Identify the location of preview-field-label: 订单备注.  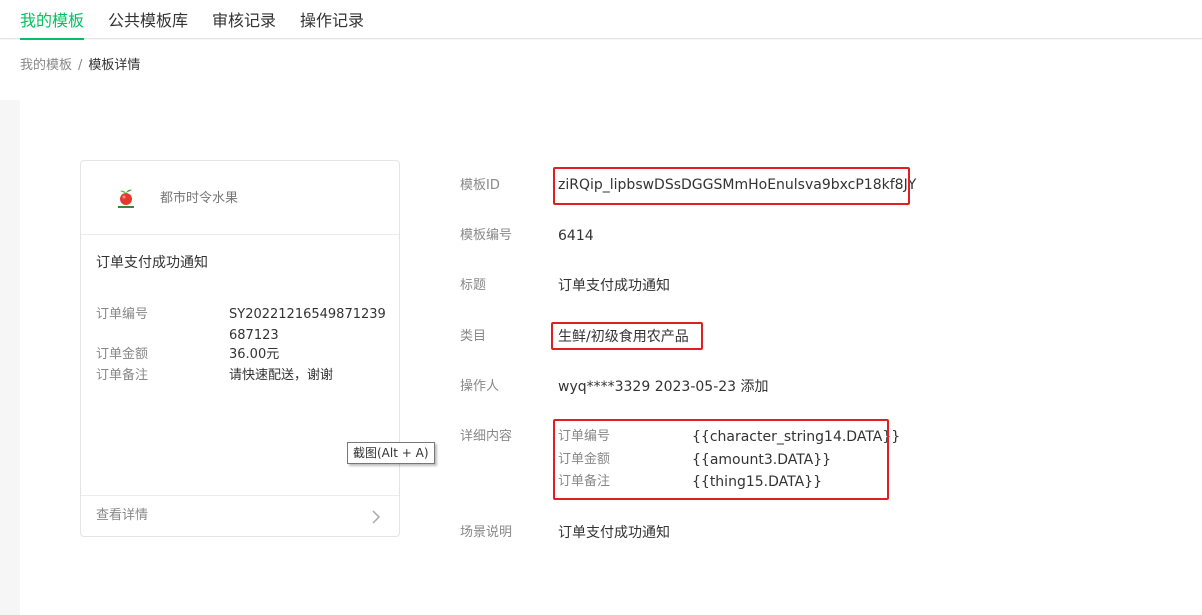
(122, 375).